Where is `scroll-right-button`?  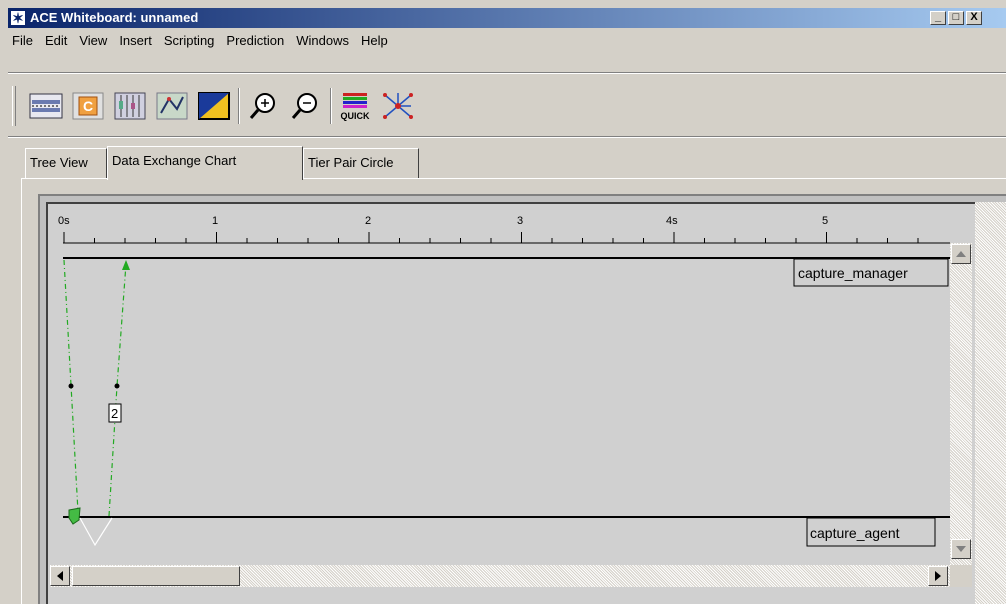 scroll-right-button is located at coordinates (938, 576).